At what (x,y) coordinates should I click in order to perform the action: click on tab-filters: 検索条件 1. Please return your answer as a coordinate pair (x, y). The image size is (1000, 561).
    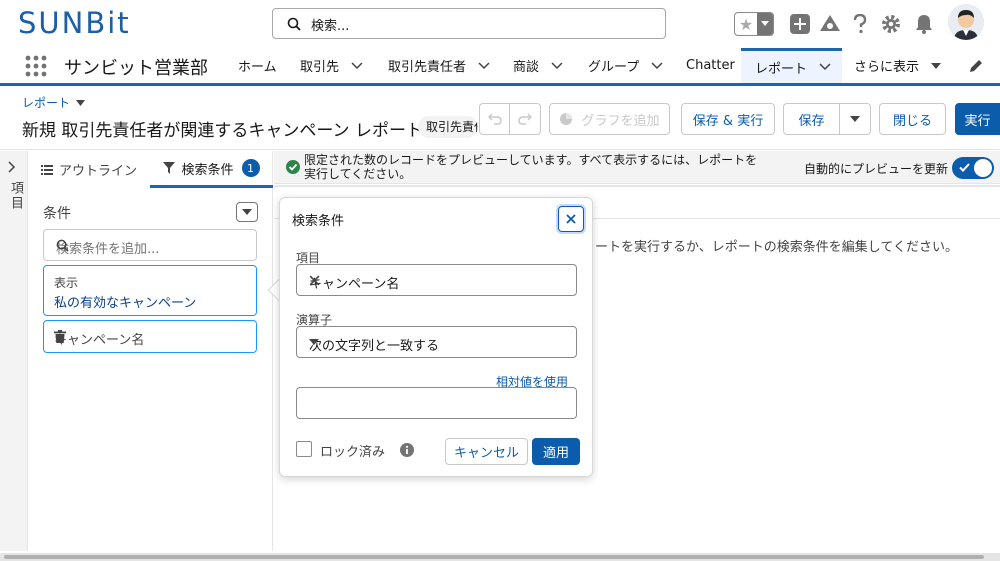
    Looking at the image, I should click on (211, 169).